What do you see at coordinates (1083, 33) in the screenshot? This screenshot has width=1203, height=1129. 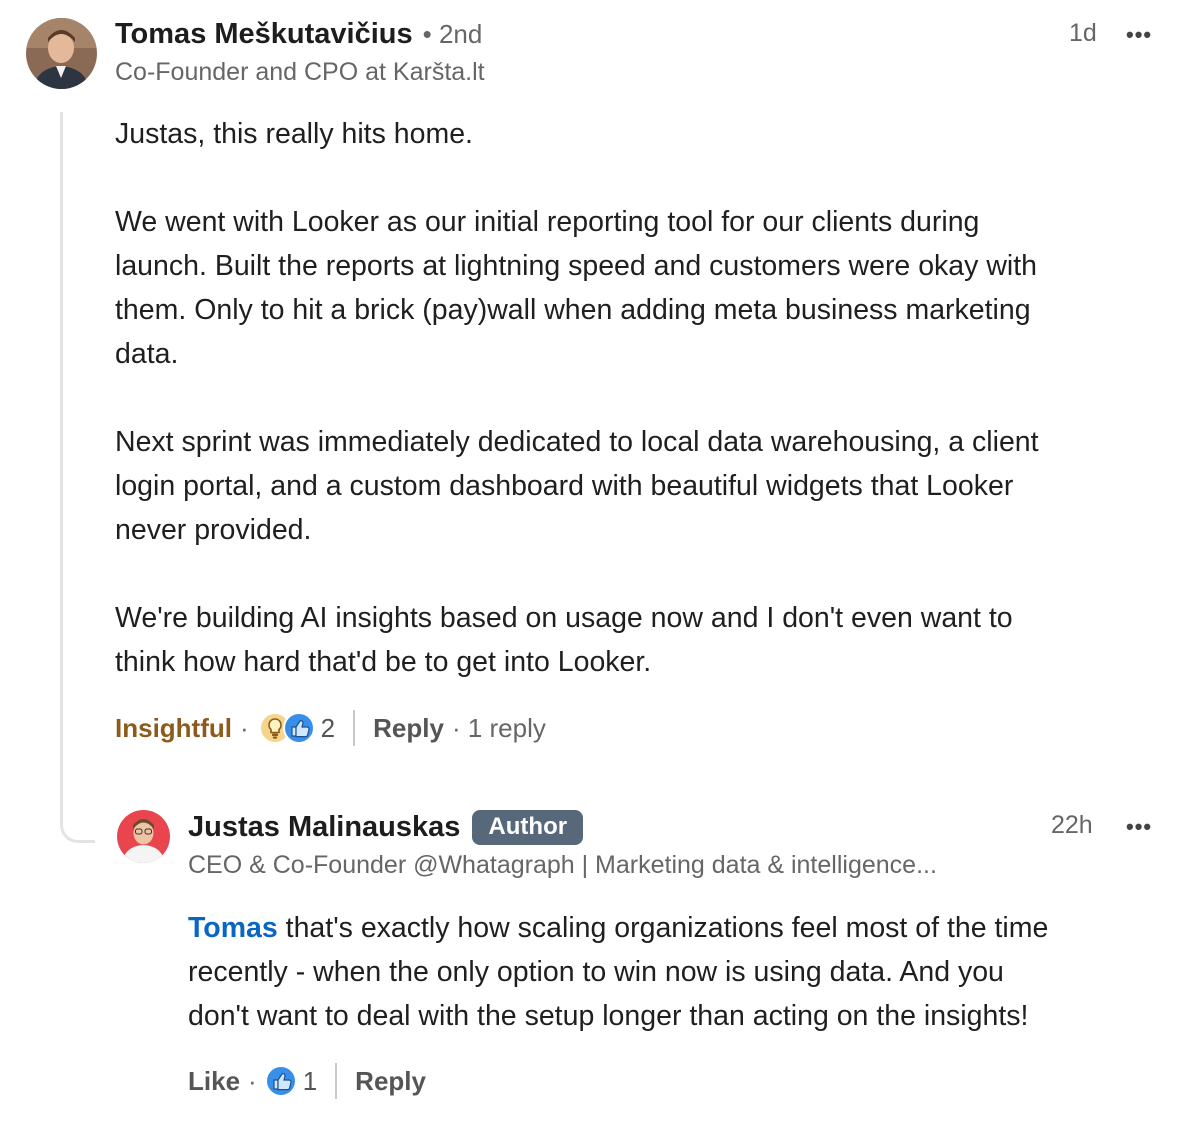 I see `comment-timestamp: 1d` at bounding box center [1083, 33].